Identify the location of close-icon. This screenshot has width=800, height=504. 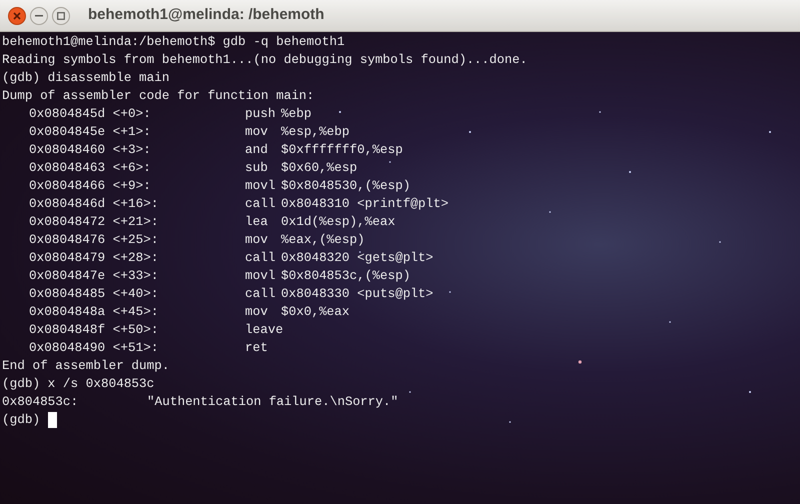
(17, 16).